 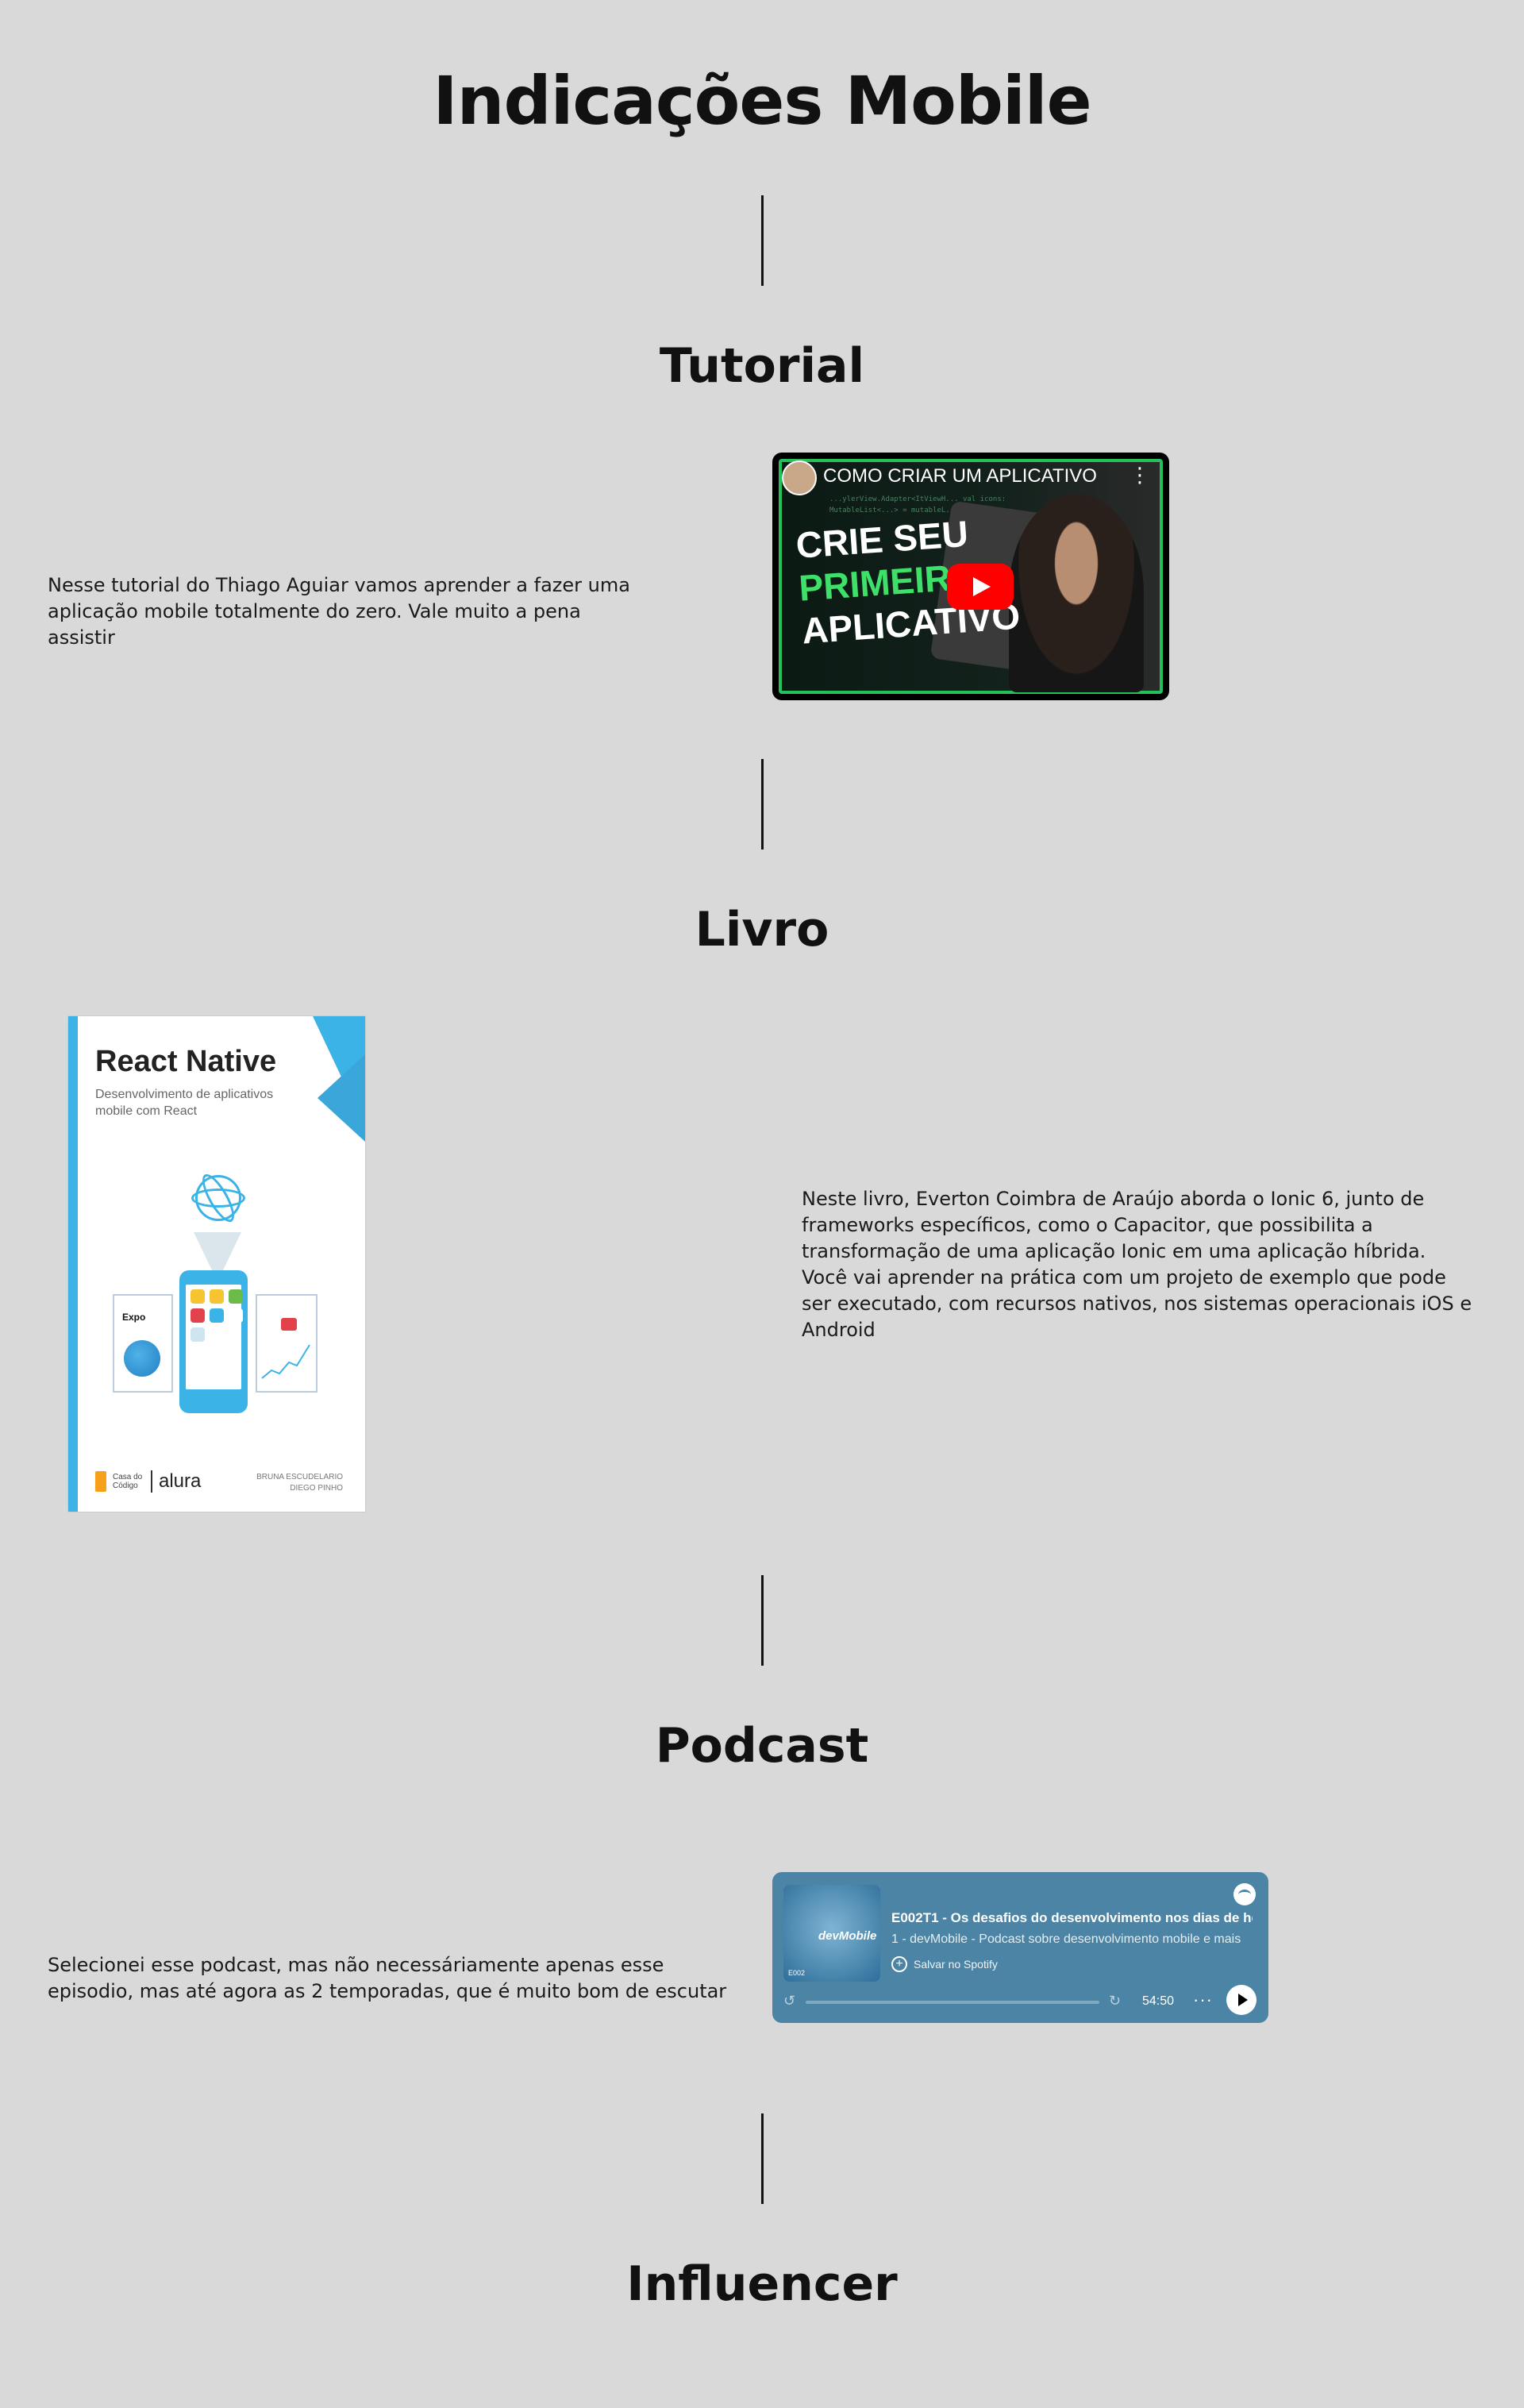 I want to click on plus-circle-icon: +, so click(x=899, y=1964).